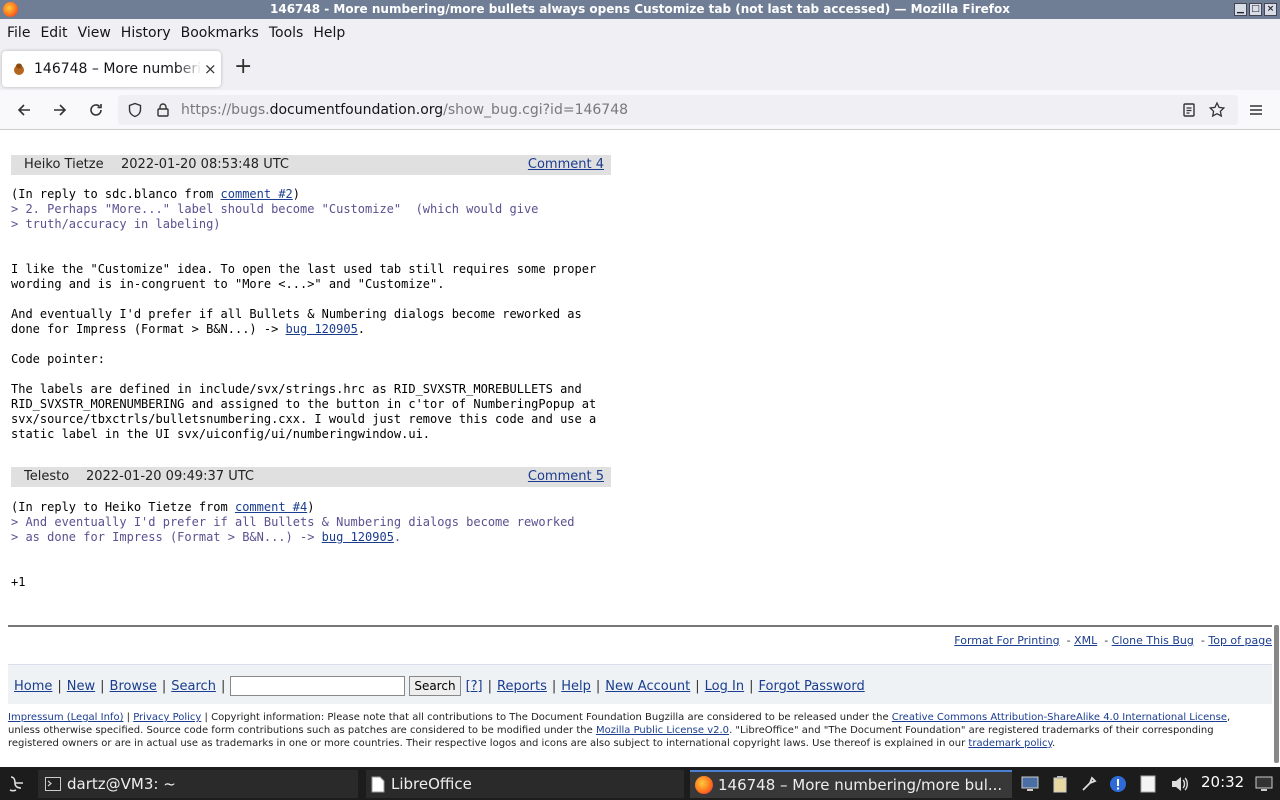  What do you see at coordinates (53, 784) in the screenshot?
I see `terminal-icon` at bounding box center [53, 784].